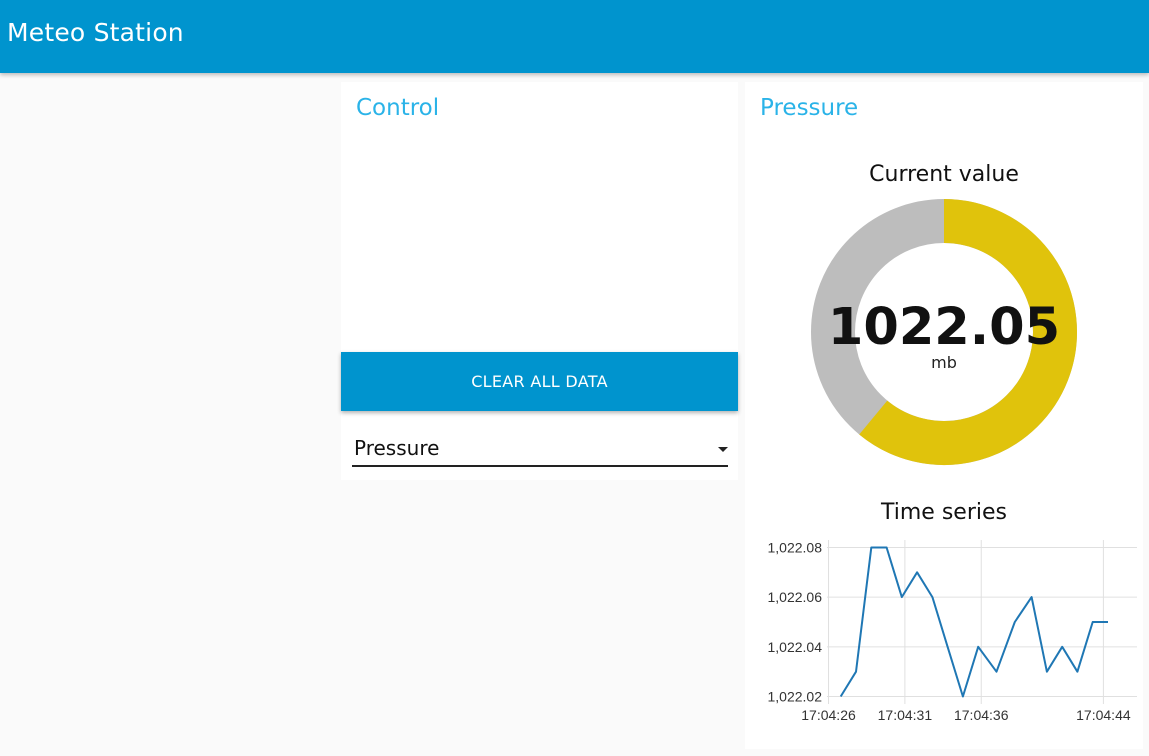 The image size is (1149, 756). I want to click on y-tick-label: 1,022.02, so click(795, 697).